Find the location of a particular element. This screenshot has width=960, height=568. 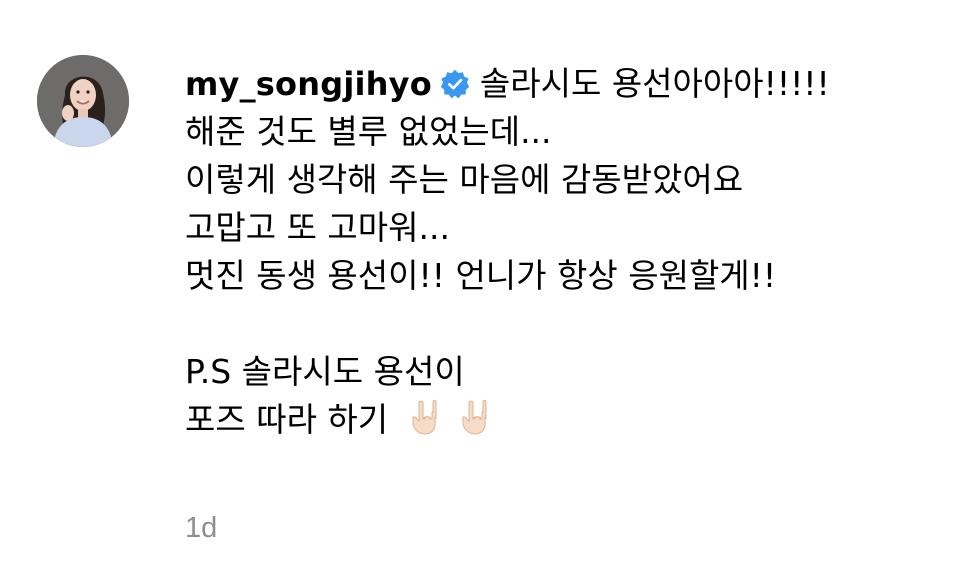

comment-text: 포즈 따라 하기 is located at coordinates (287, 419).